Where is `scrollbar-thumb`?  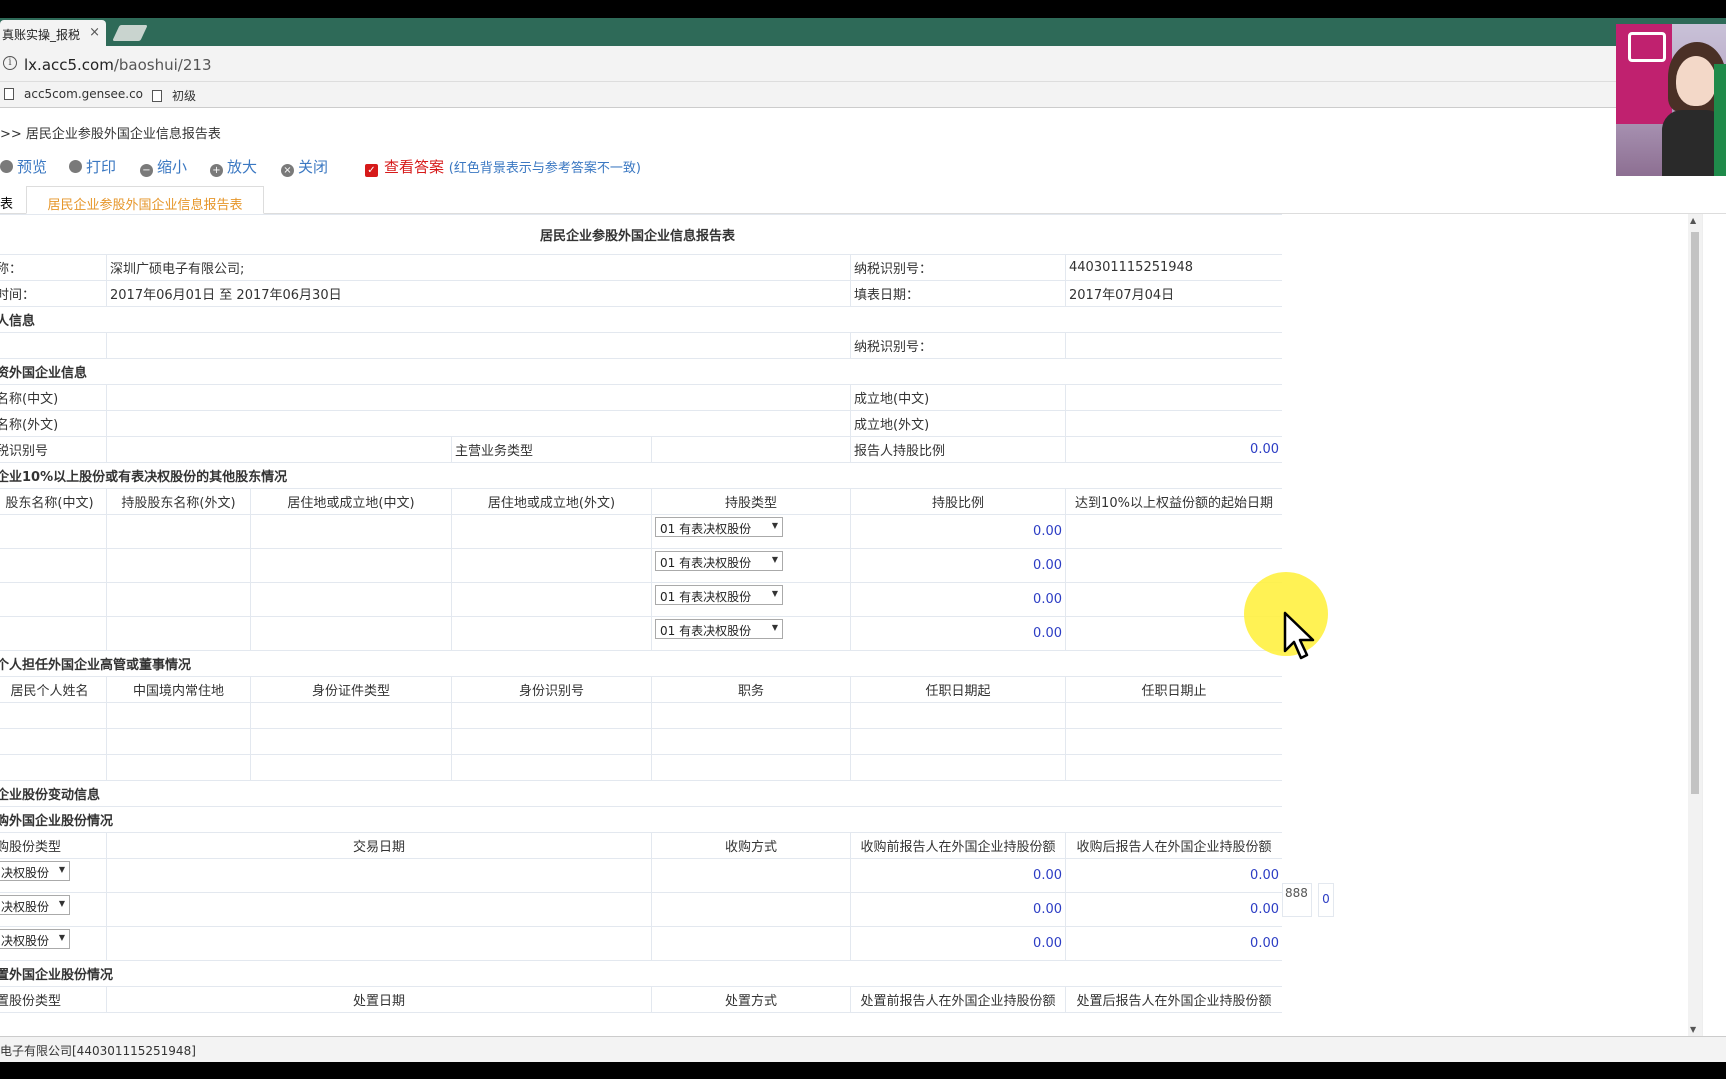 scrollbar-thumb is located at coordinates (1695, 513).